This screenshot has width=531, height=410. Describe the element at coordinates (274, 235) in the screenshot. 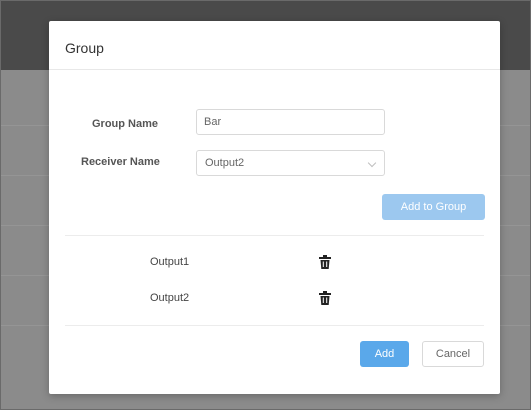

I see `section-divider` at that location.